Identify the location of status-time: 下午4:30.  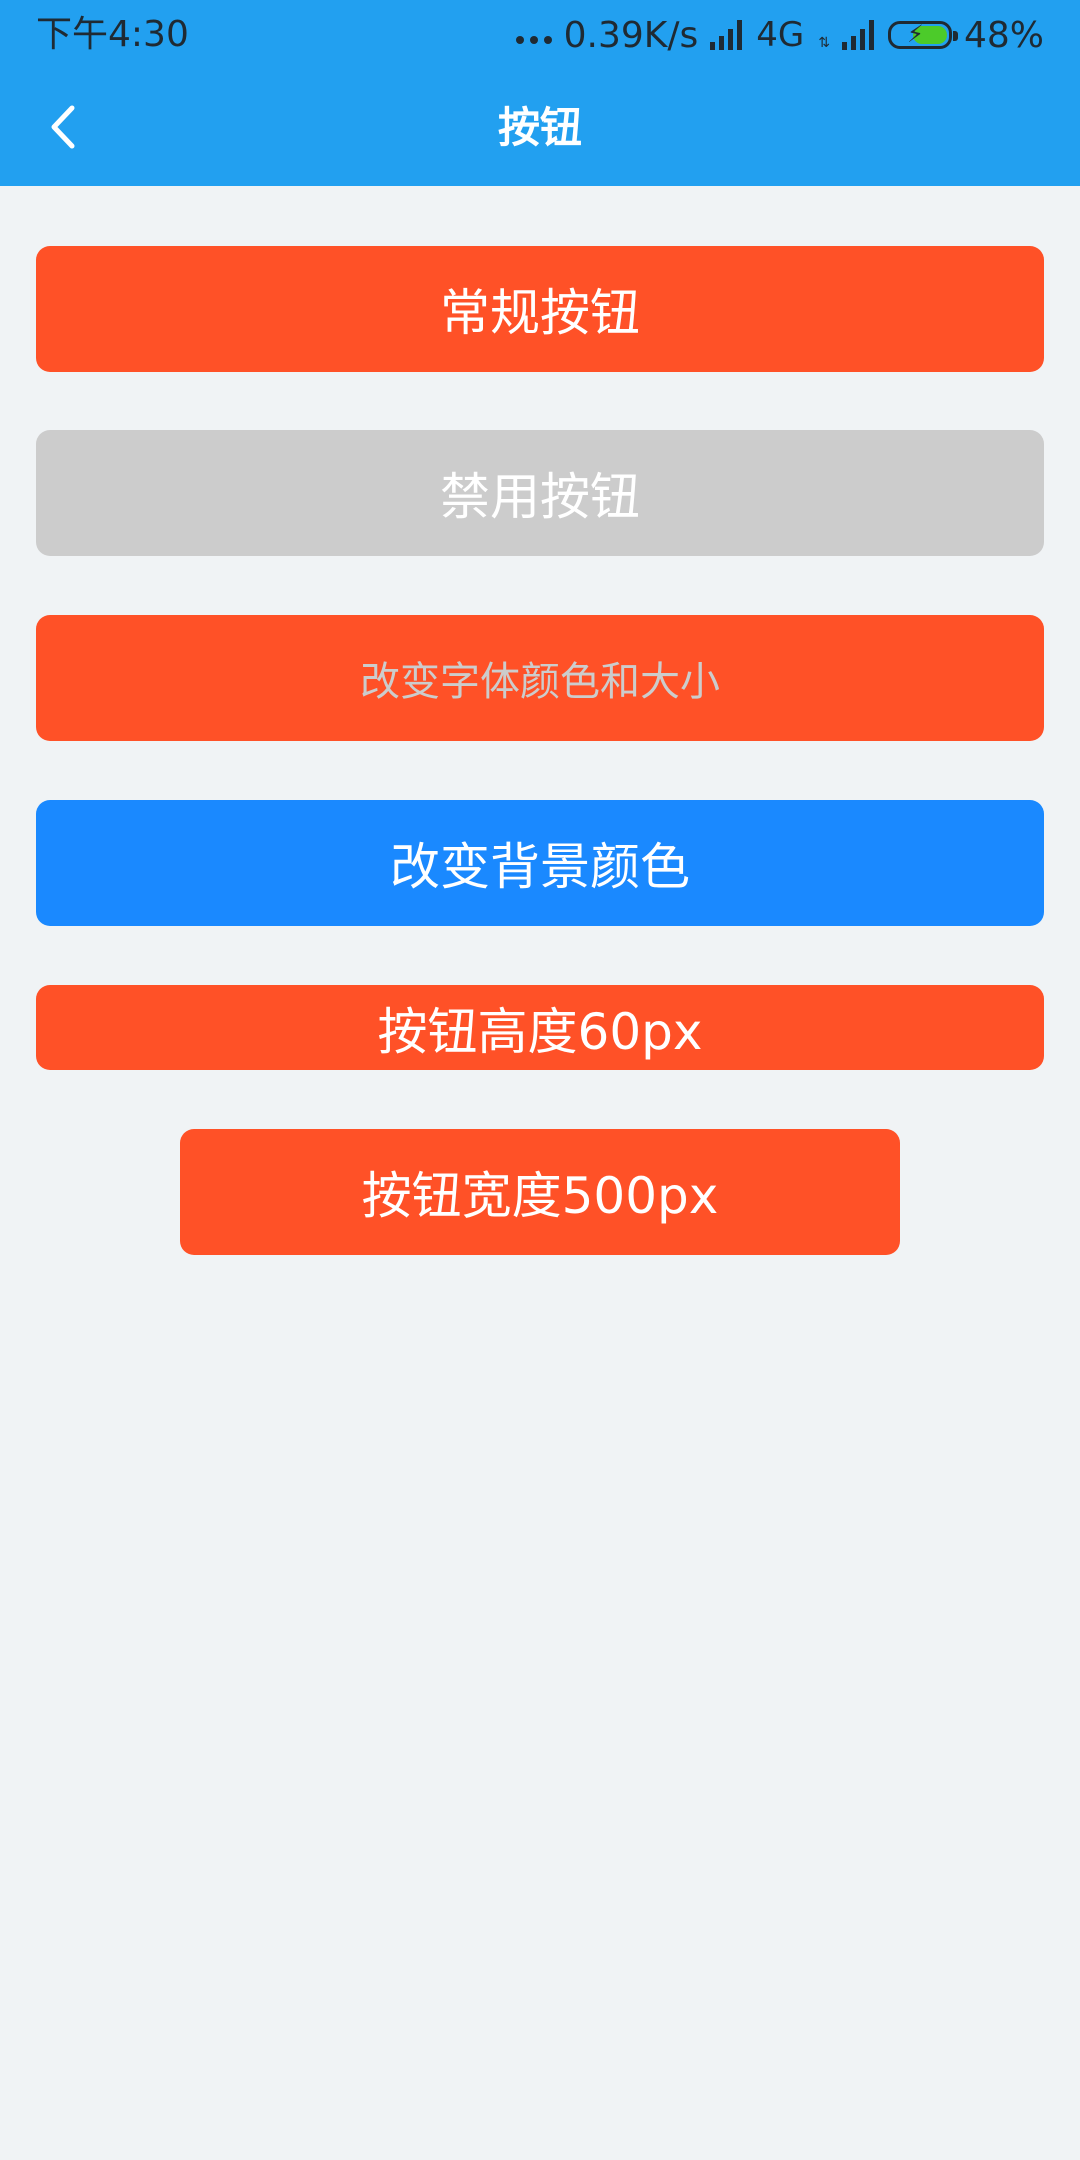
(112, 34).